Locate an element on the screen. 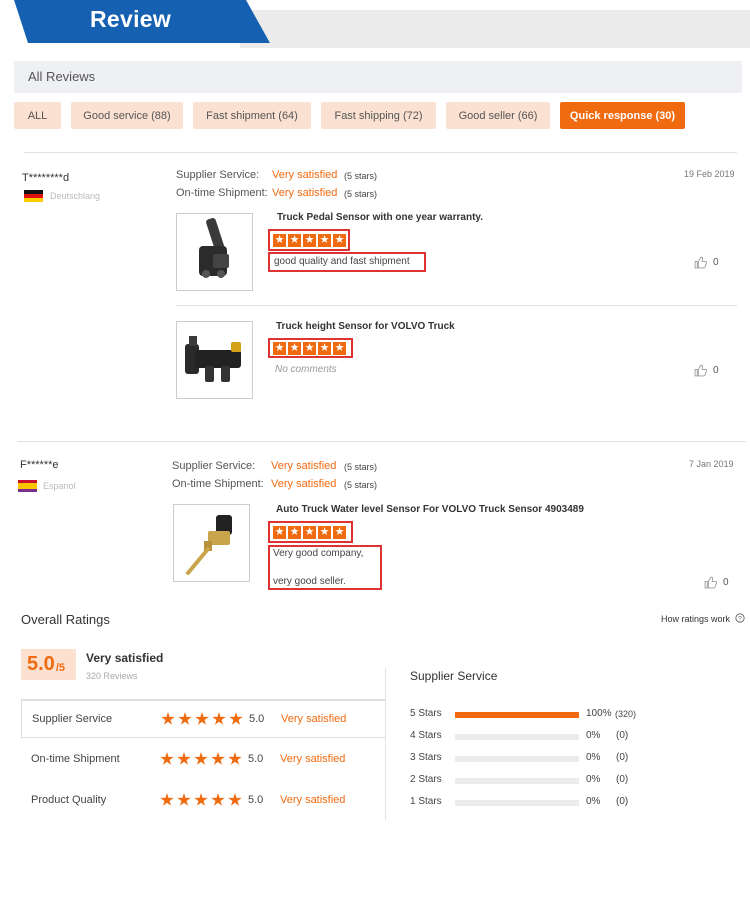  breakdown-row-label: 3 Stars is located at coordinates (426, 757).